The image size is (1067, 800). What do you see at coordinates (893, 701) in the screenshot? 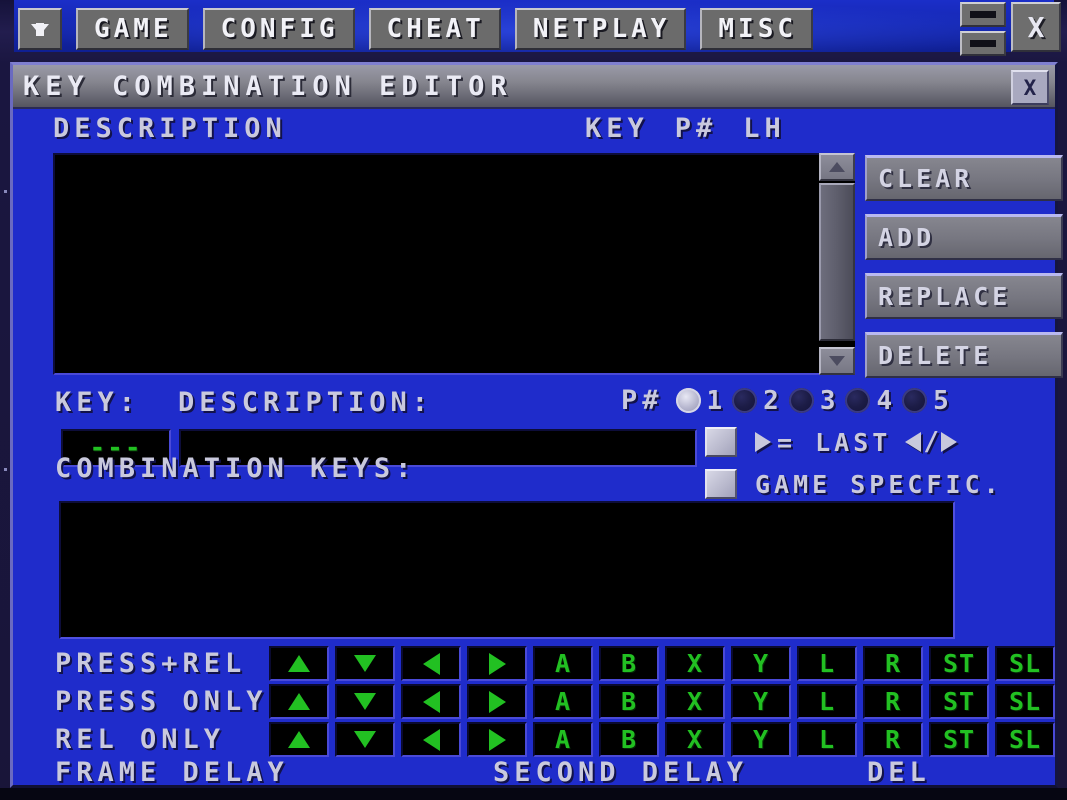
I see `pad-r-press-only: R` at bounding box center [893, 701].